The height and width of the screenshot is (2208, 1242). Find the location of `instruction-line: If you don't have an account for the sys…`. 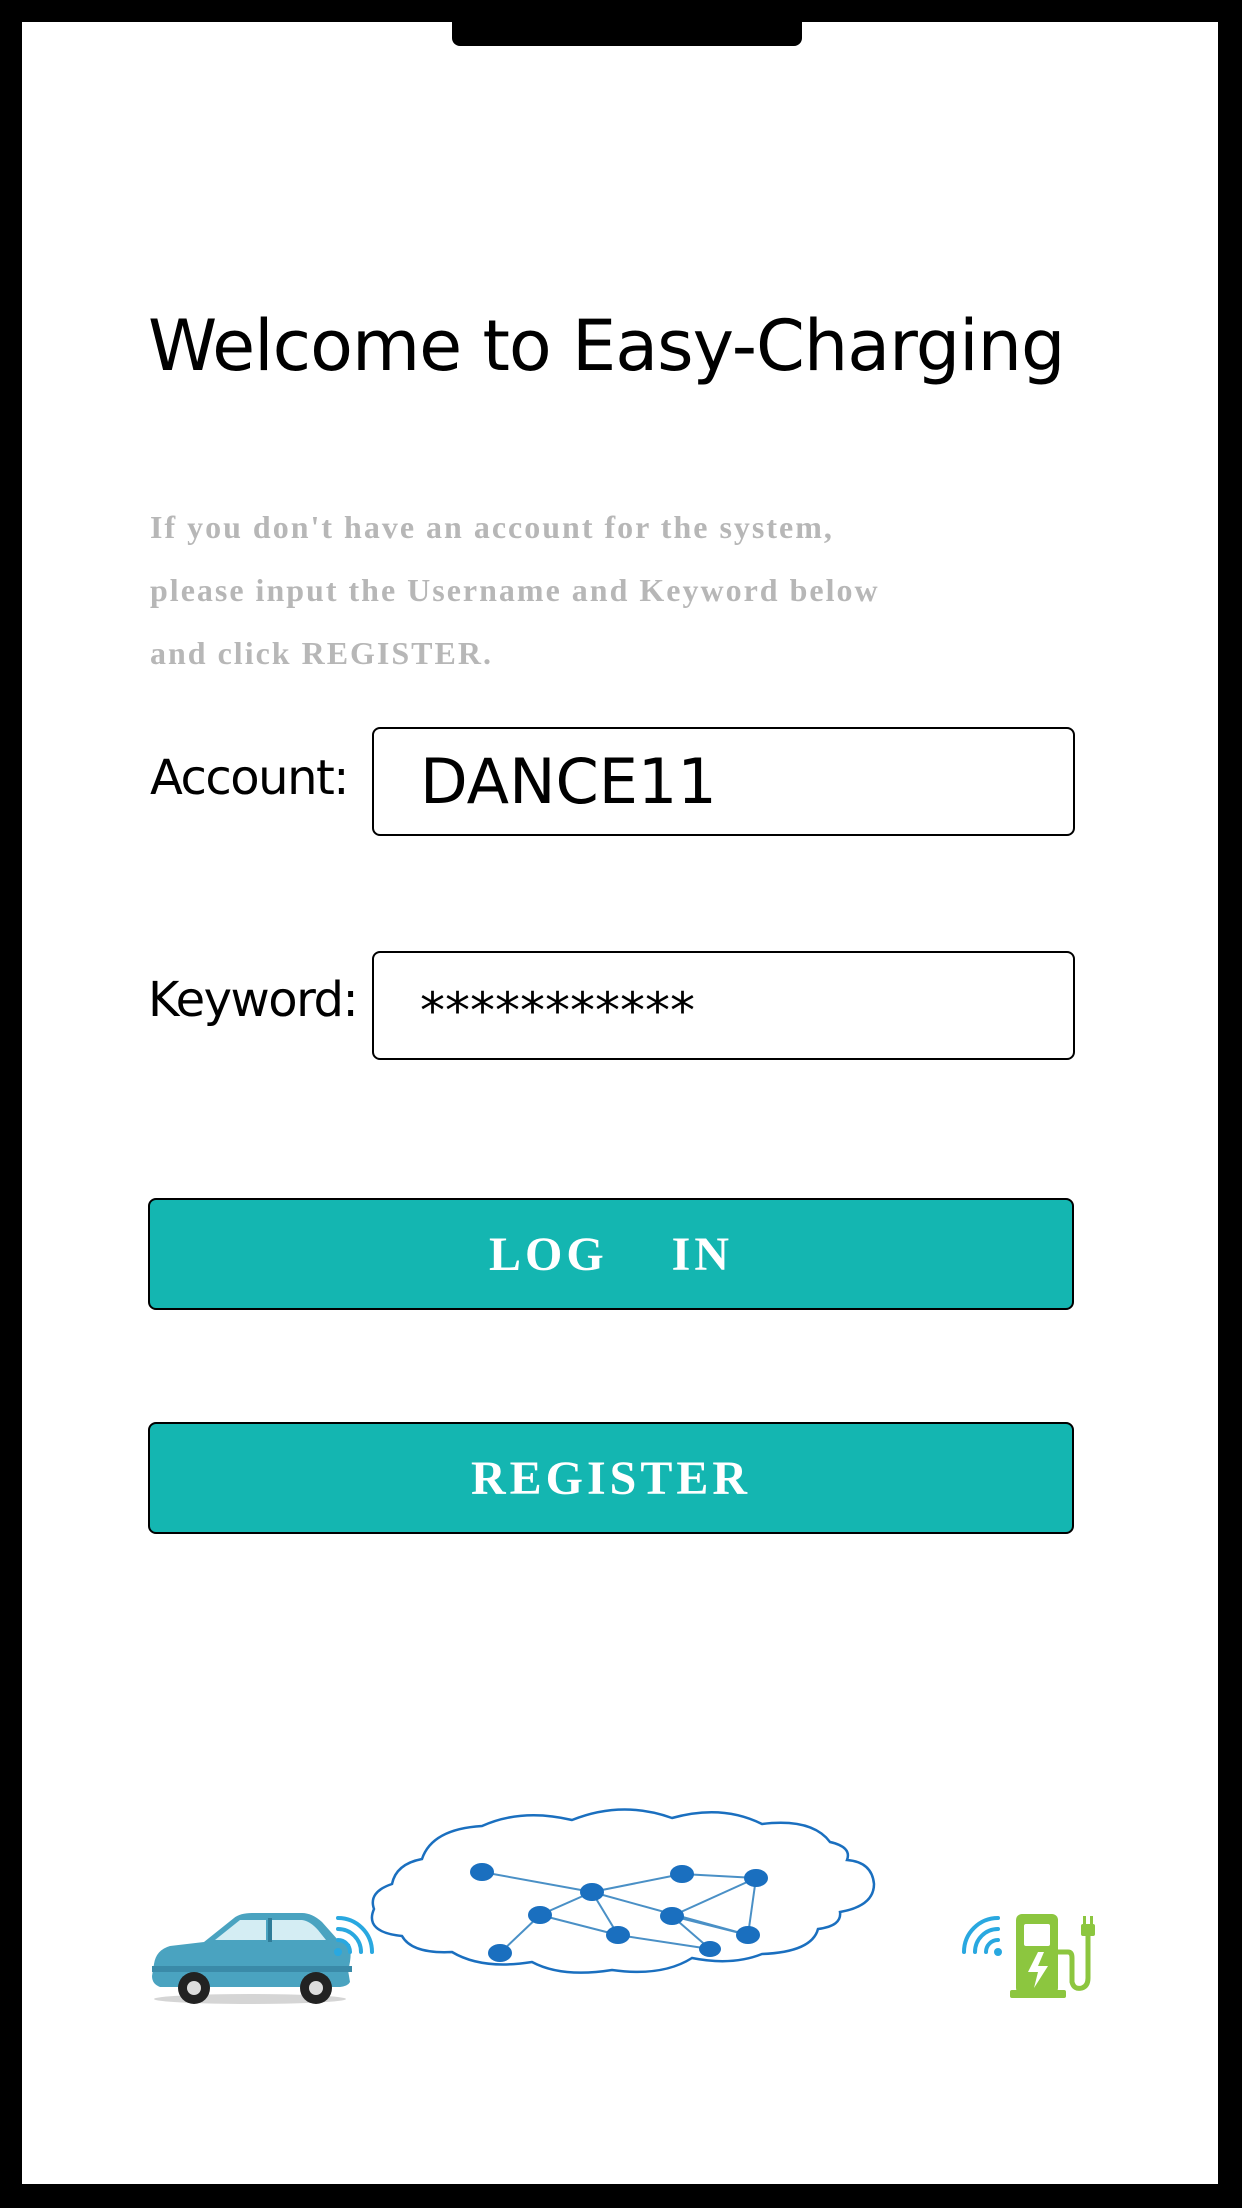

instruction-line: If you don't have an account for the sys… is located at coordinates (492, 527).